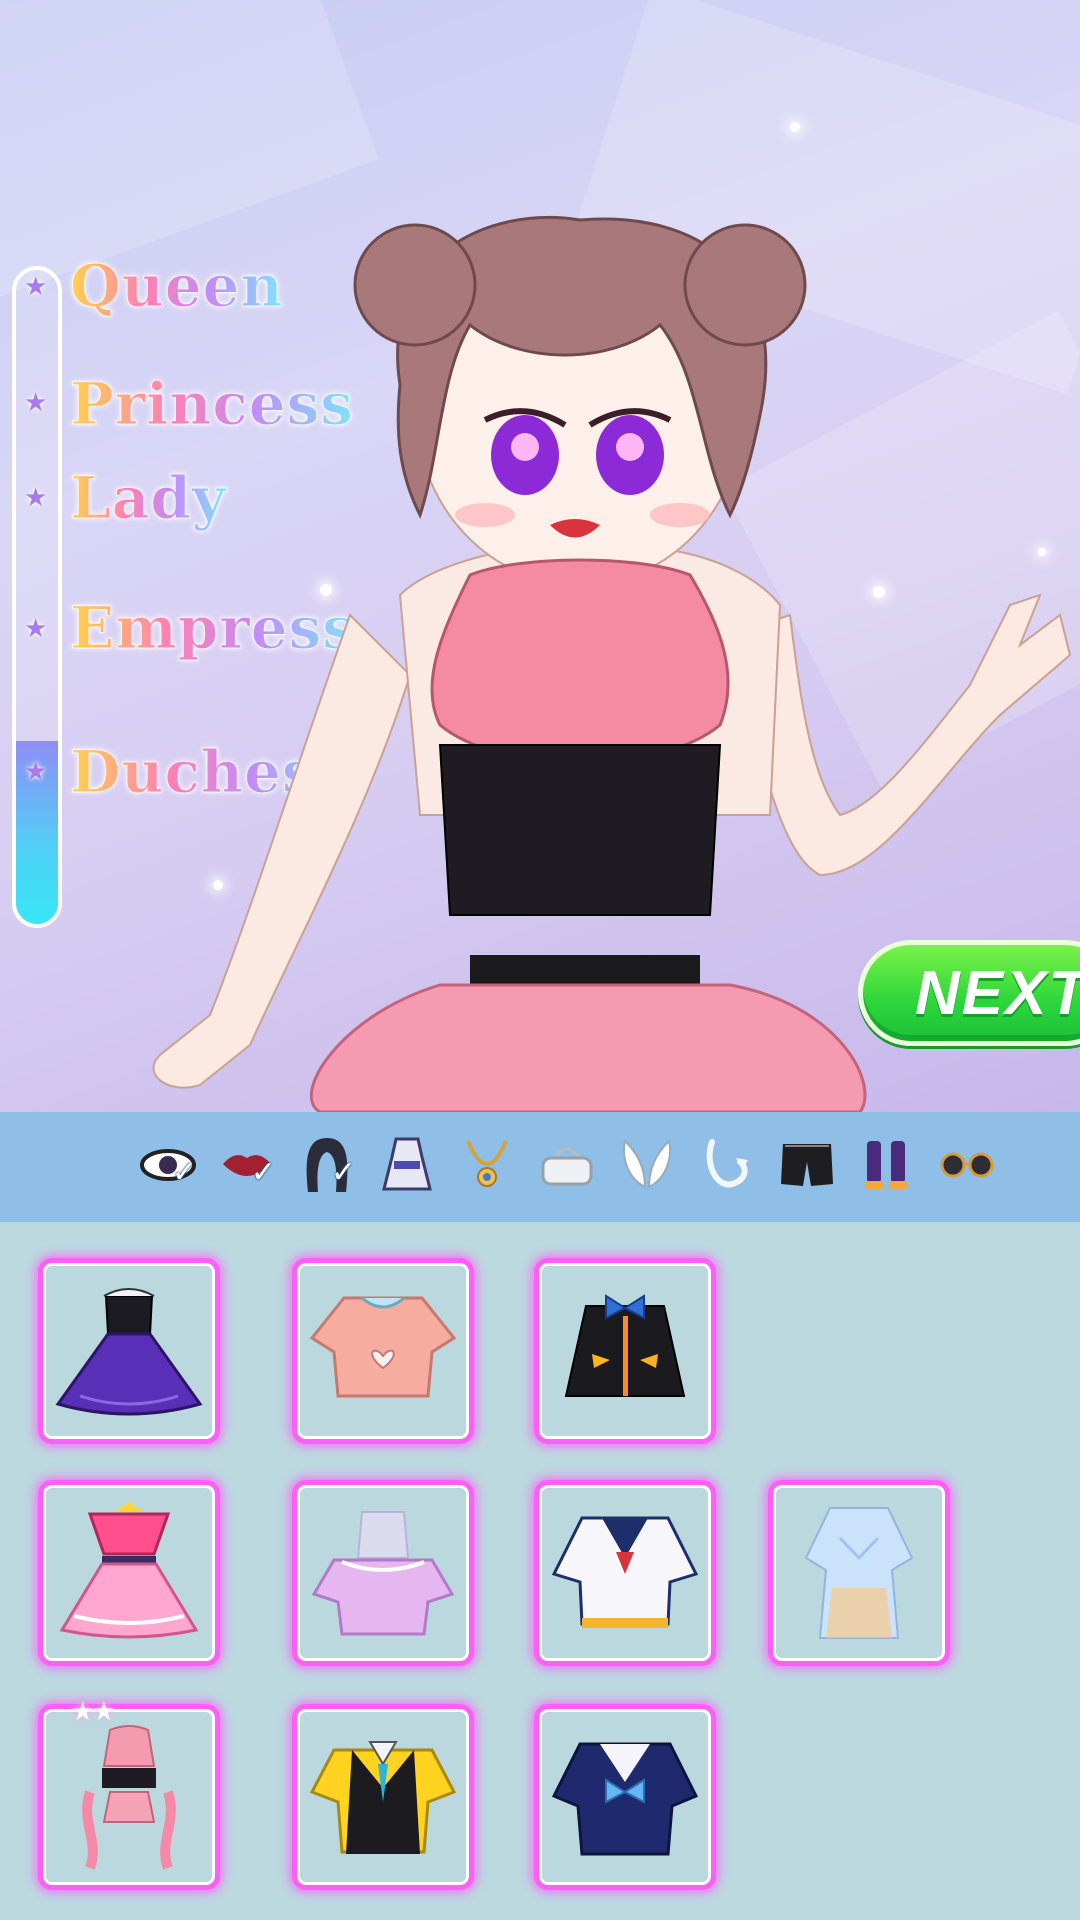 The width and height of the screenshot is (1080, 1920). I want to click on category-eyes: ✓, so click(168, 1165).